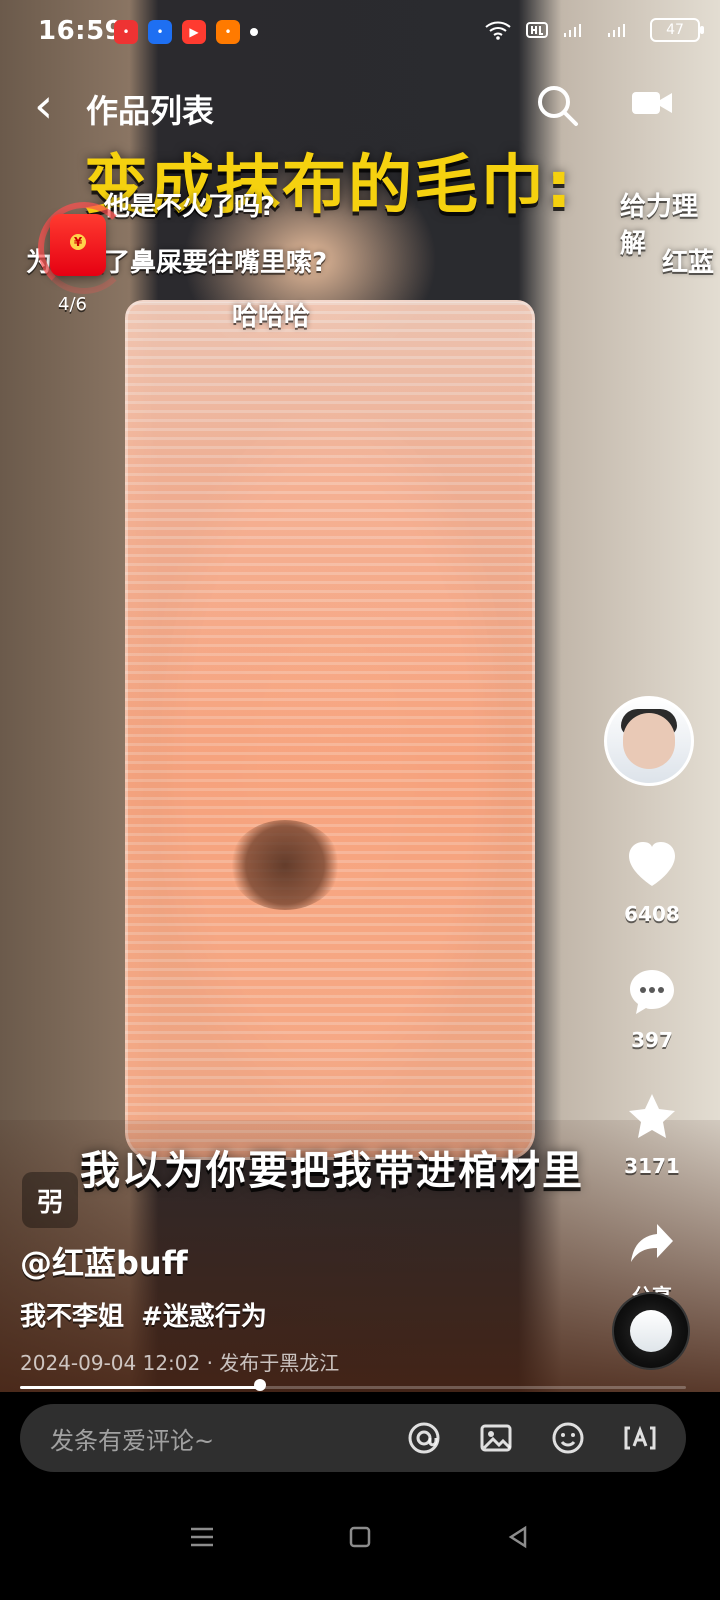 The height and width of the screenshot is (1600, 720). I want to click on image-button, so click(496, 1438).